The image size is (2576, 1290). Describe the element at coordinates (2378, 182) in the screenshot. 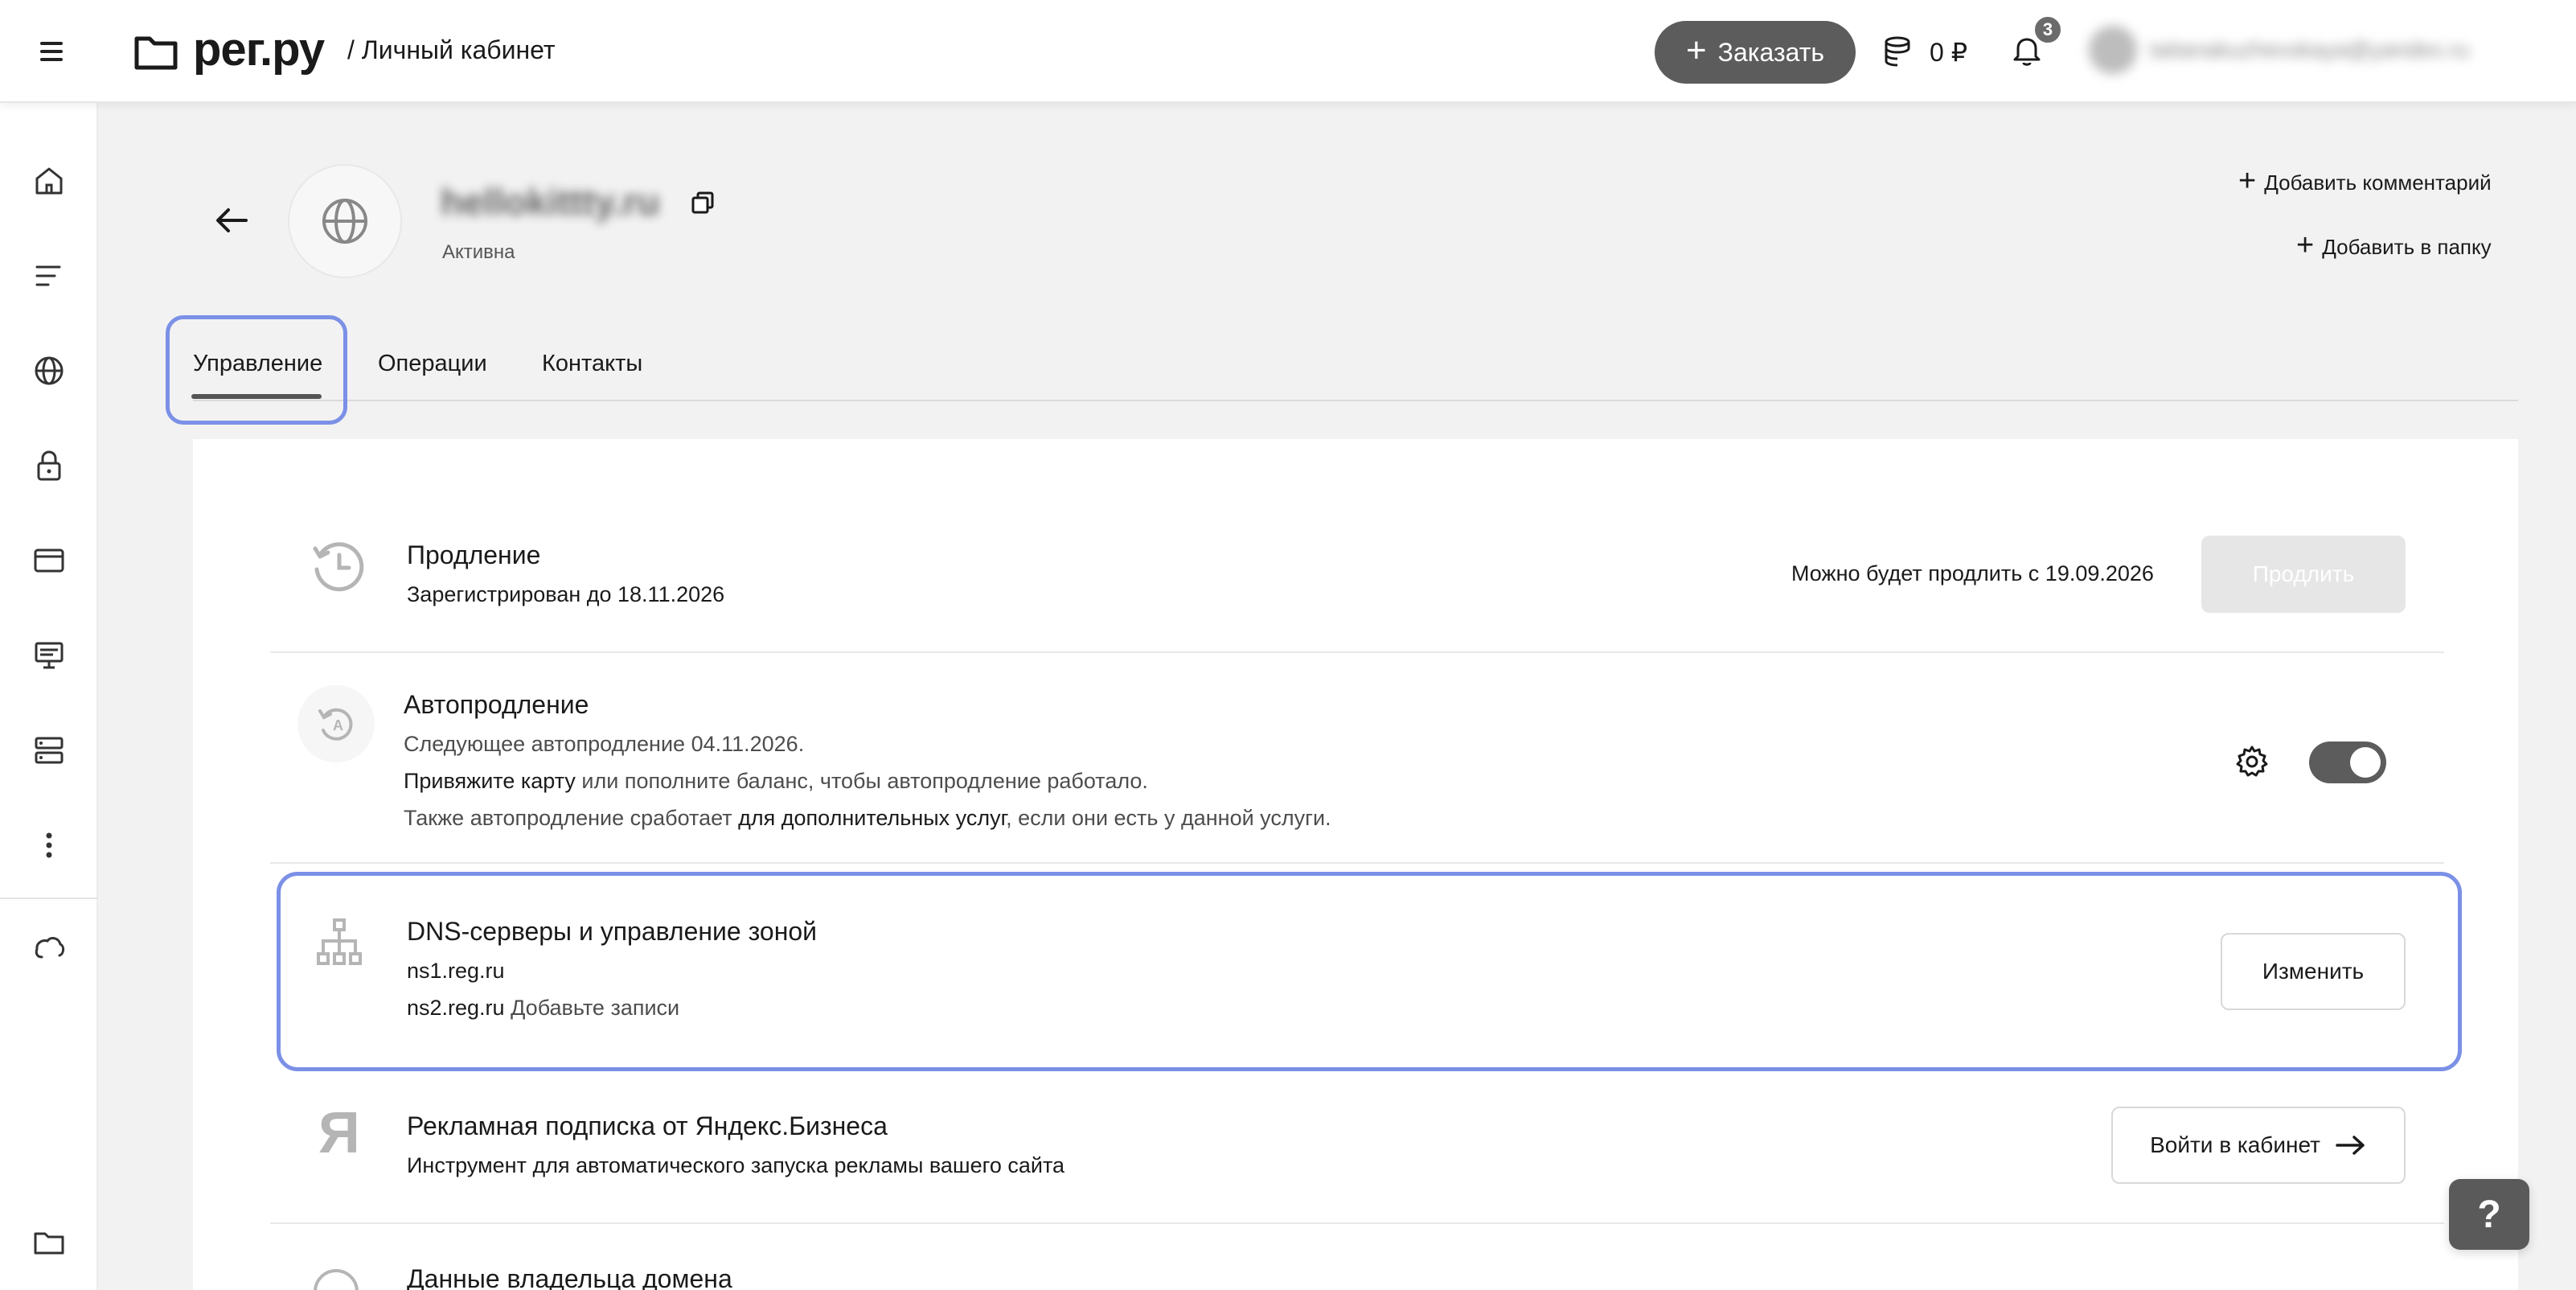

I see `add-comment-label: Добавить комментарий` at that location.